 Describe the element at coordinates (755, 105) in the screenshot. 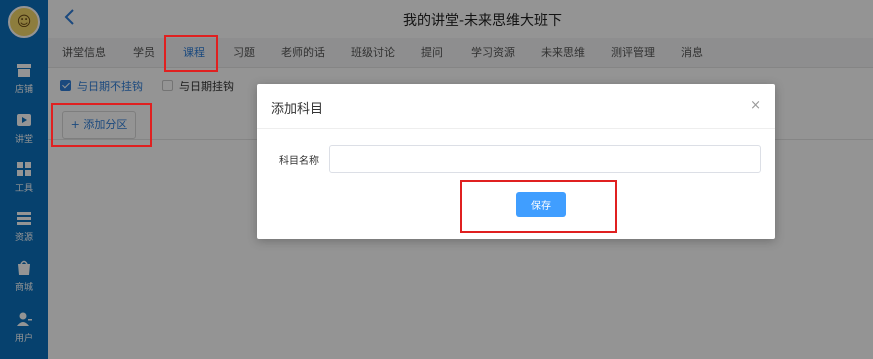

I see `close-icon: ×` at that location.